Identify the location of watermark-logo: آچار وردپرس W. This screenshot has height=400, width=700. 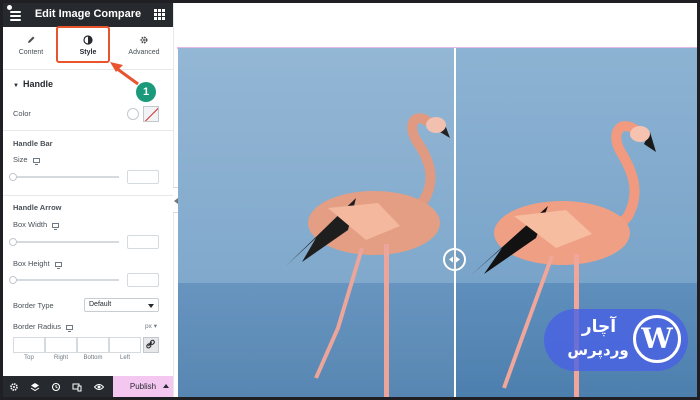
(616, 340).